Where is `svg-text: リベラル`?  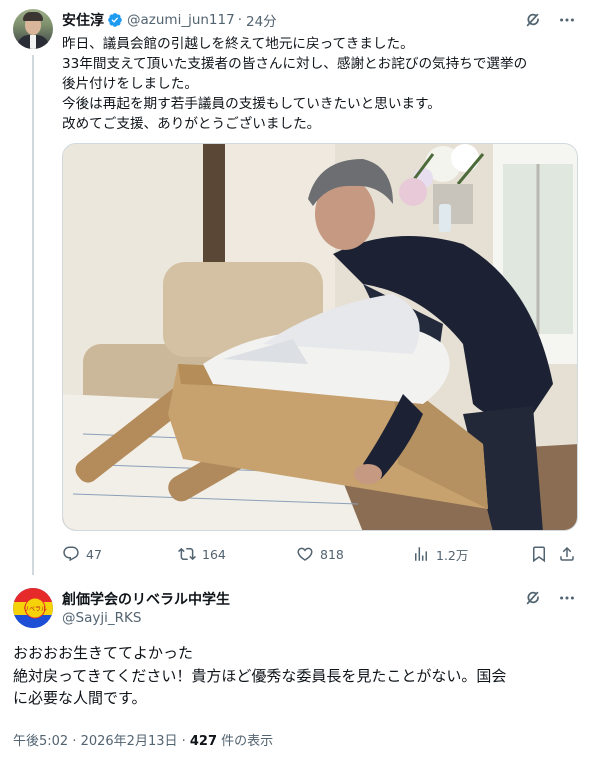
svg-text: リベラル is located at coordinates (35, 609).